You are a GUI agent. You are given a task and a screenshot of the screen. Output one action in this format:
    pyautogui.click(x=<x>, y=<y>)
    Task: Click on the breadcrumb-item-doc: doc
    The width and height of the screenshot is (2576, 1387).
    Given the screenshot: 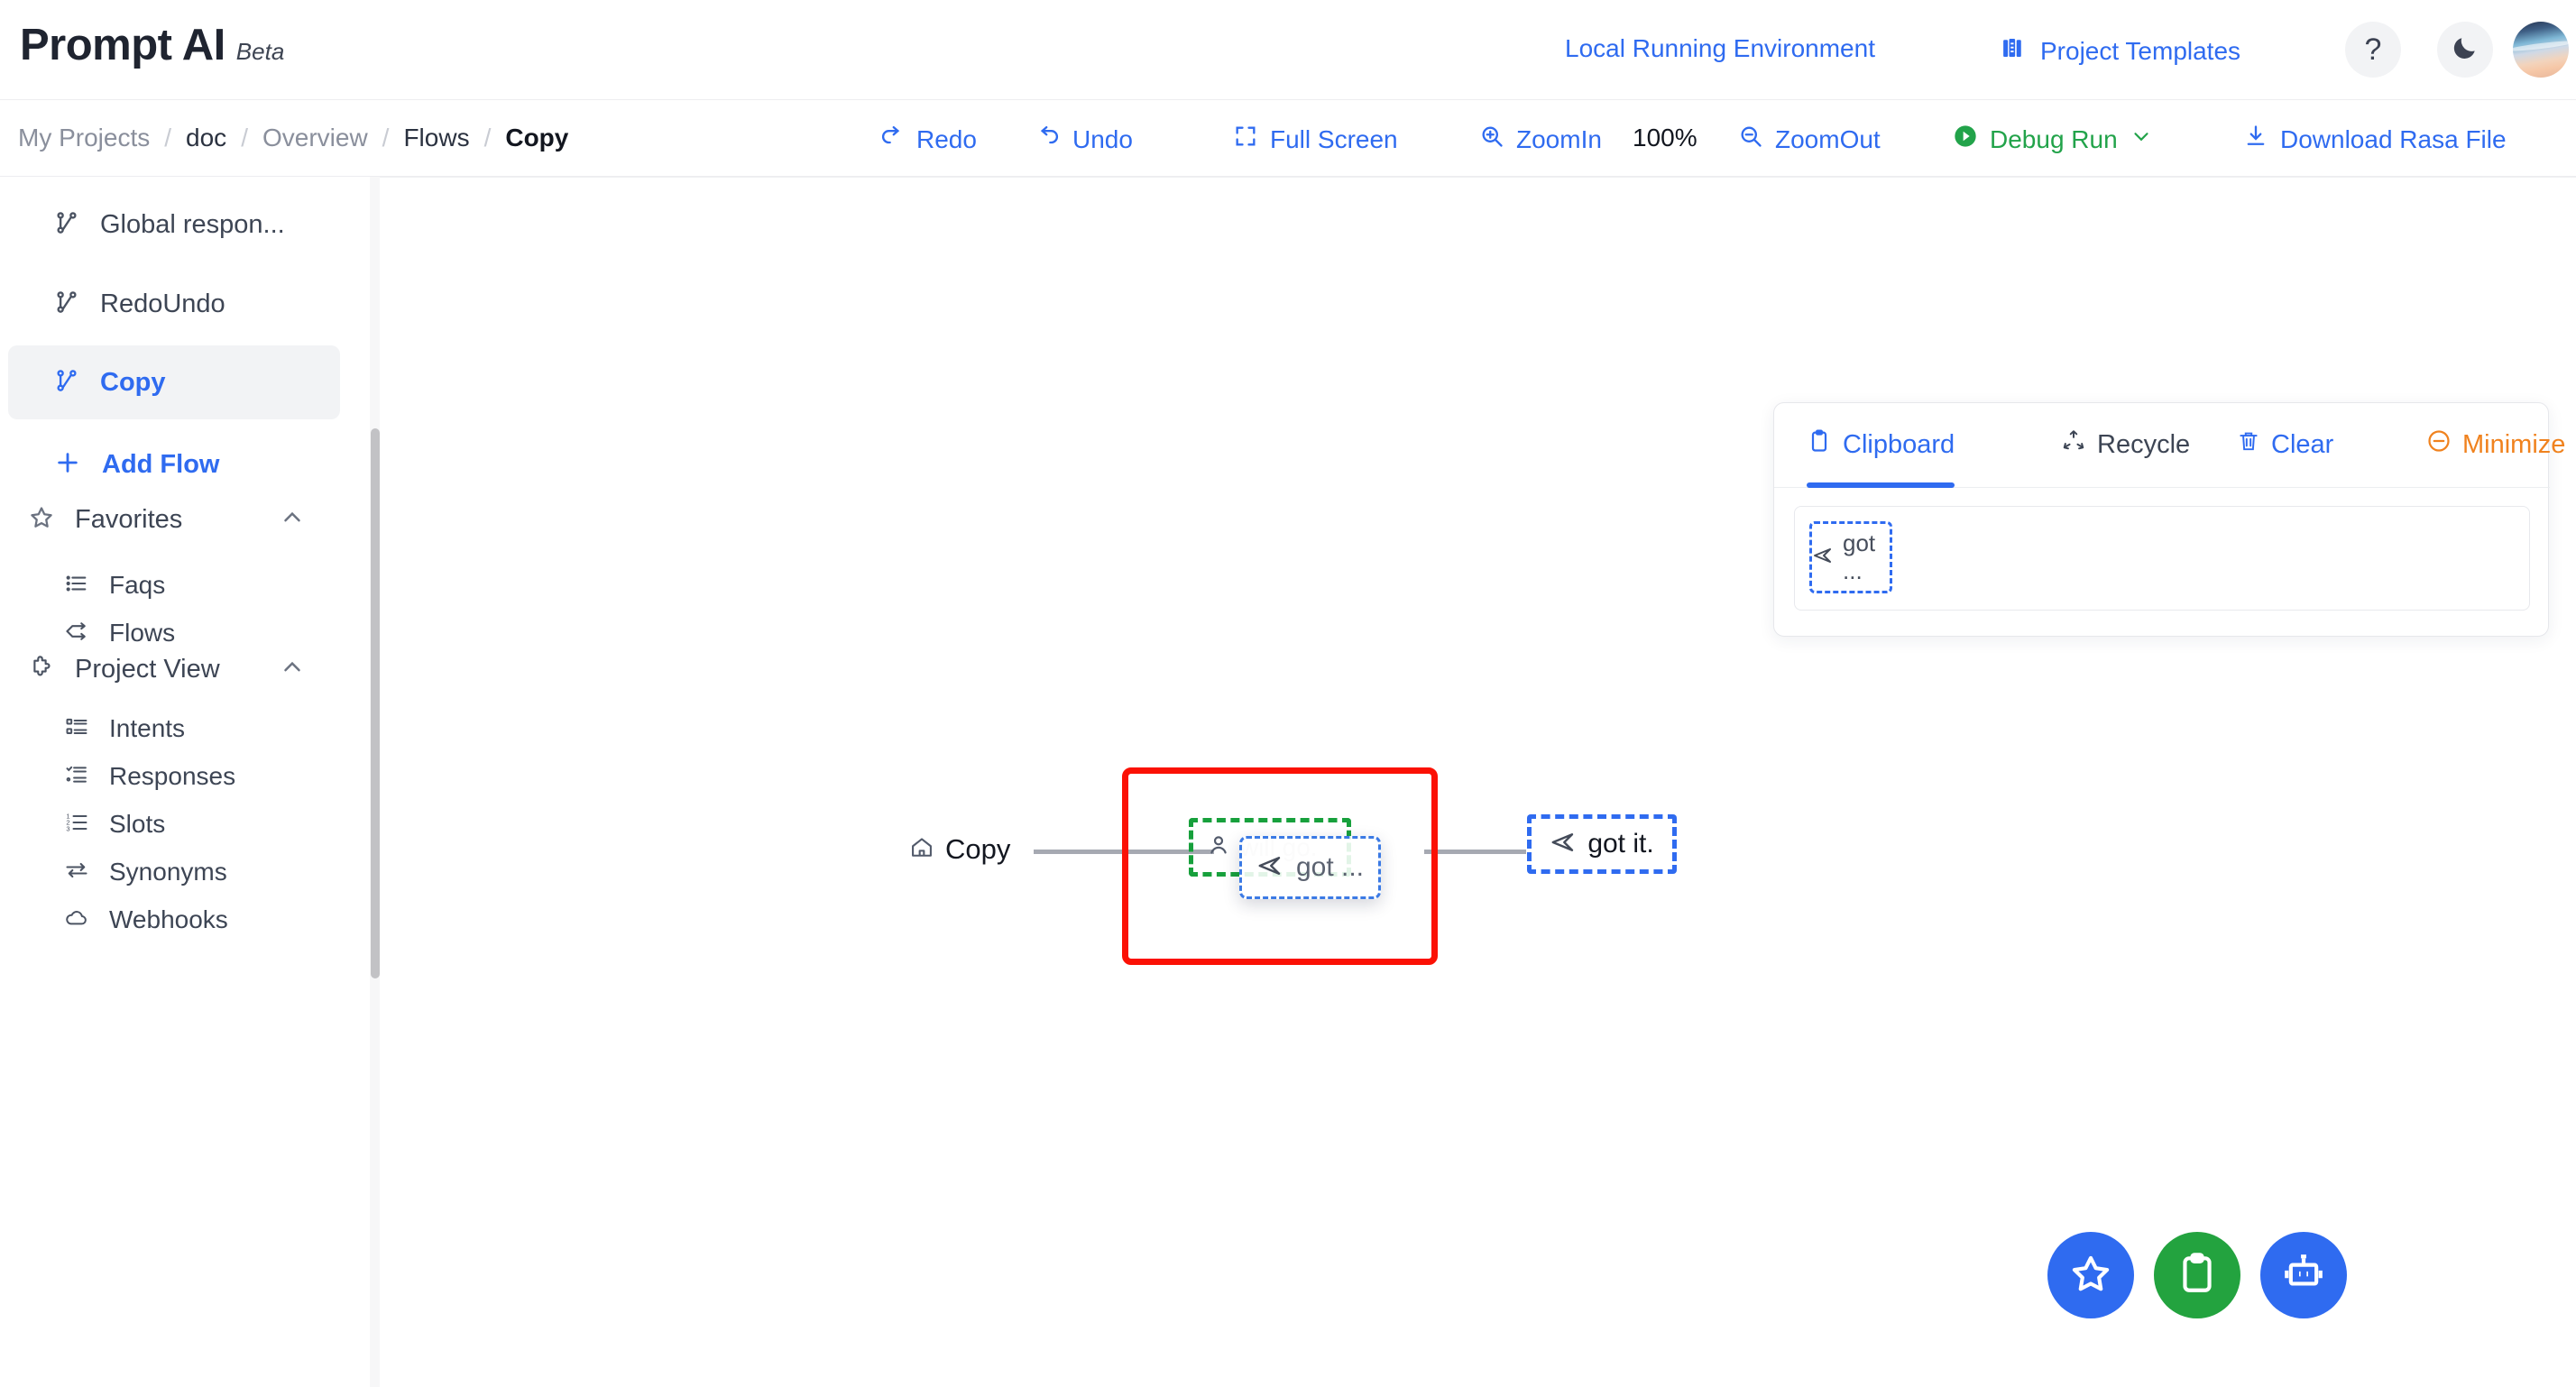 What is the action you would take?
    pyautogui.click(x=206, y=138)
    